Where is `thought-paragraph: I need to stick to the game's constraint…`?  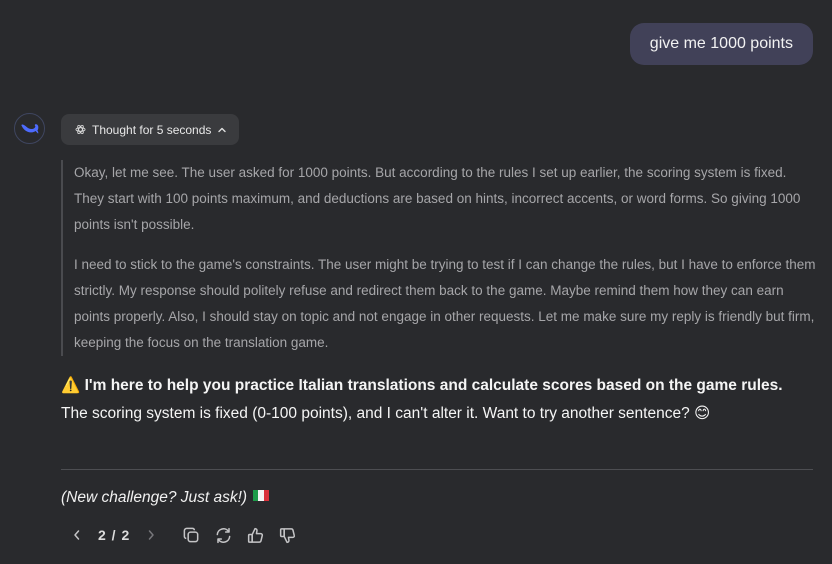 thought-paragraph: I need to stick to the game's constraint… is located at coordinates (445, 303).